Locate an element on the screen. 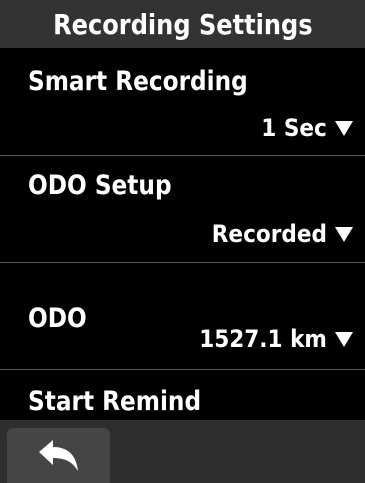  setting-label: Smart Recording is located at coordinates (138, 81).